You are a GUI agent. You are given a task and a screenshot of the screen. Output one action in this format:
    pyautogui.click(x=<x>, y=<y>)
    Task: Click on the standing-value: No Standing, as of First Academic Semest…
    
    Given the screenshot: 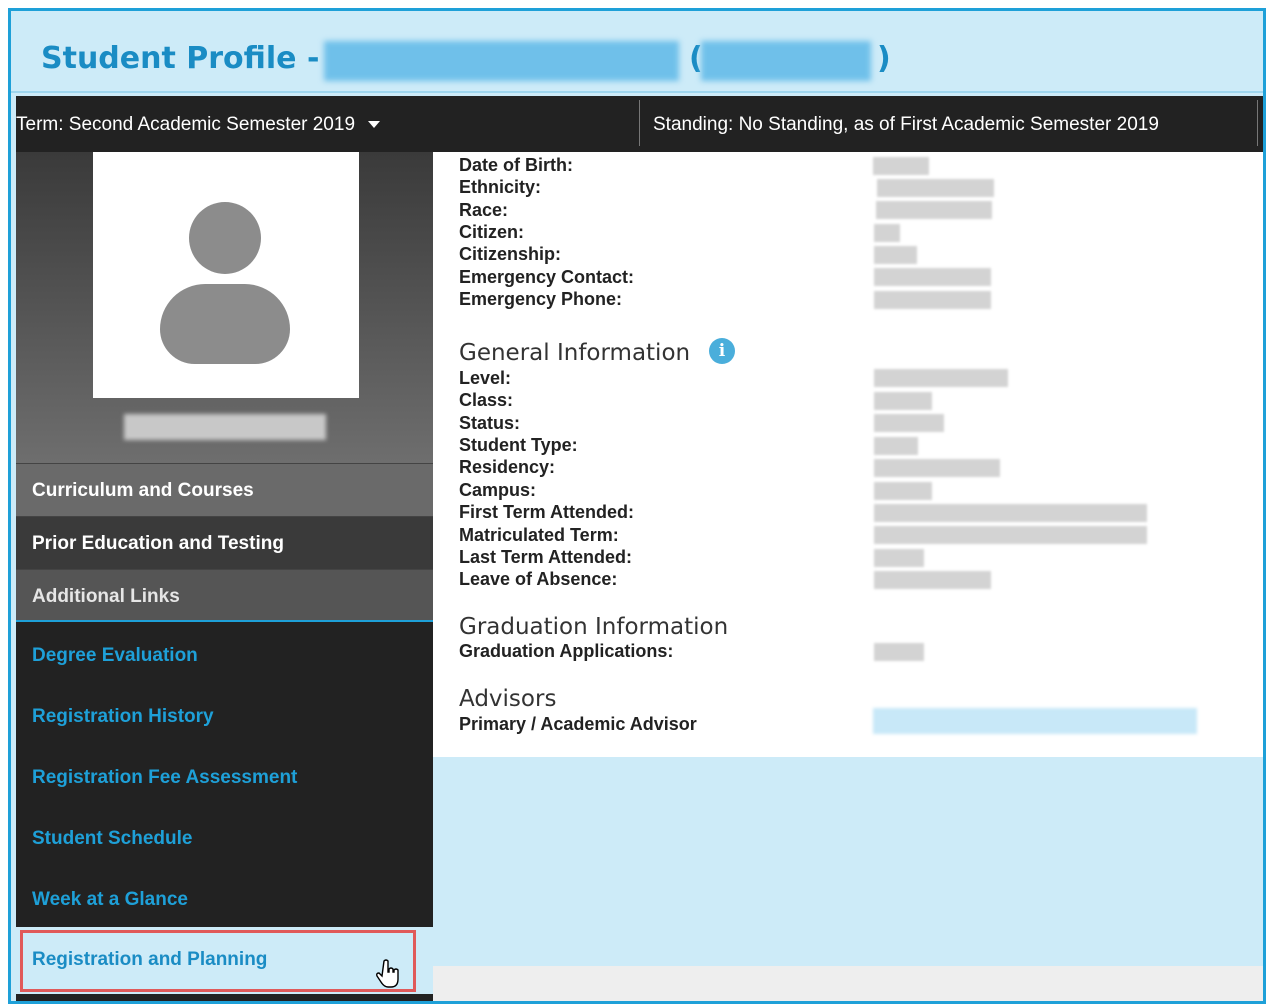 What is the action you would take?
    pyautogui.click(x=948, y=124)
    